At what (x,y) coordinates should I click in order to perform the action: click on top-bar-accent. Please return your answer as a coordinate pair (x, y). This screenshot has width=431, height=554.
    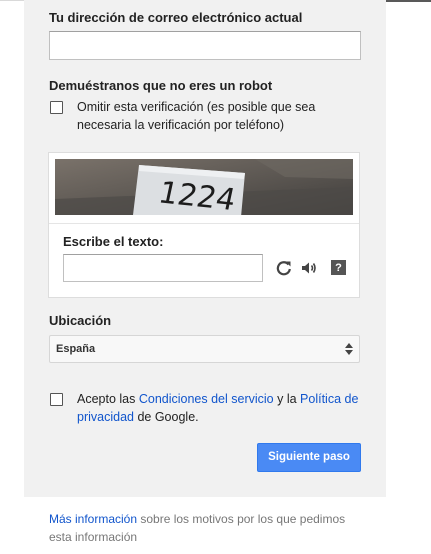
    Looking at the image, I should click on (407, 1).